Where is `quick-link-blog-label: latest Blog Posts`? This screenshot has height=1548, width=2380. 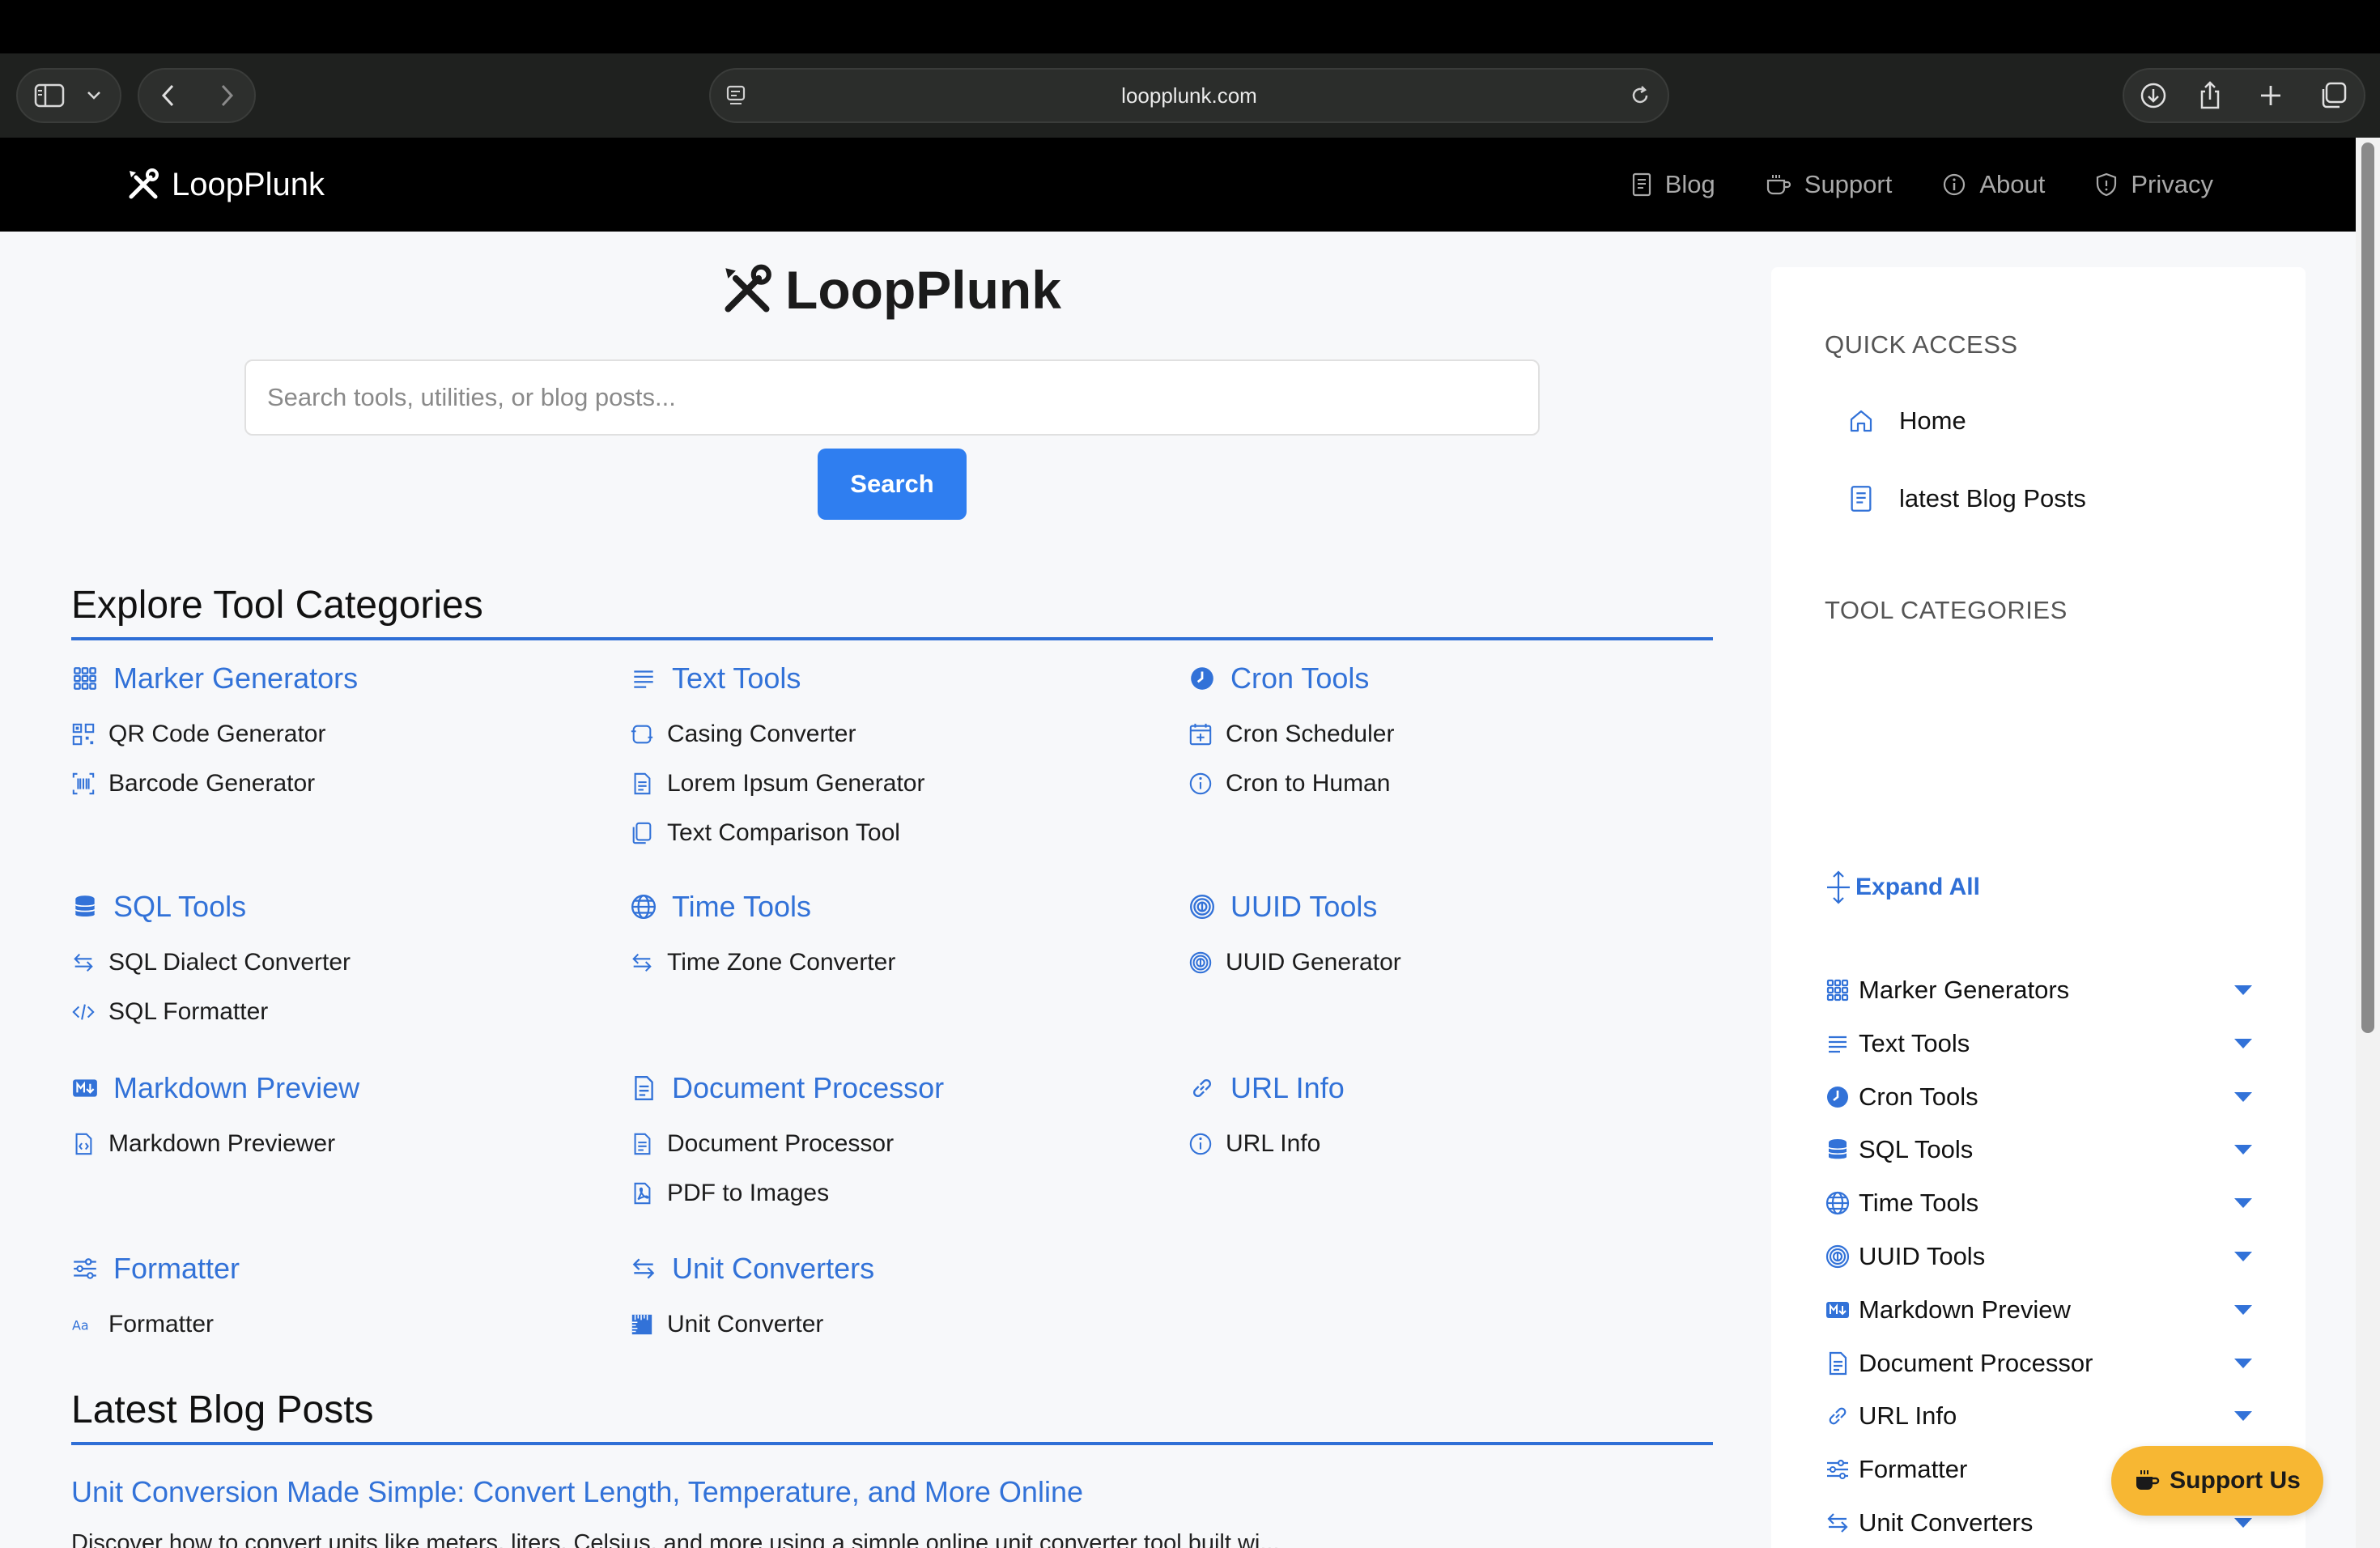 quick-link-blog-label: latest Blog Posts is located at coordinates (1993, 498).